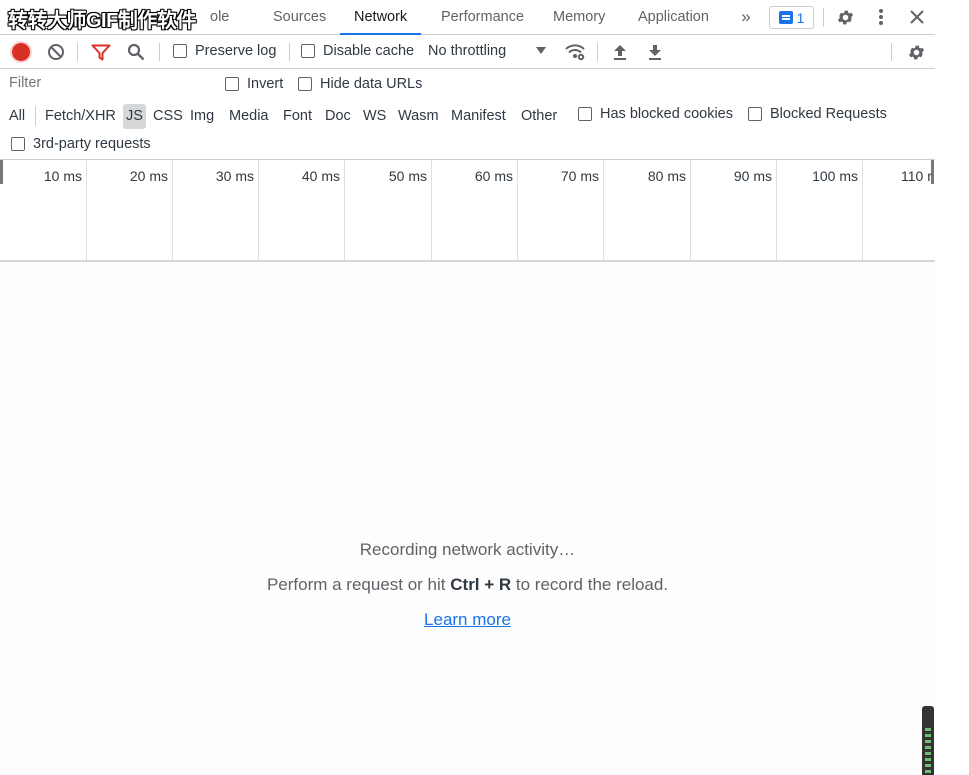 The width and height of the screenshot is (969, 775). What do you see at coordinates (358, 584) in the screenshot?
I see `reload-hint-prefix: Perform a request or hit` at bounding box center [358, 584].